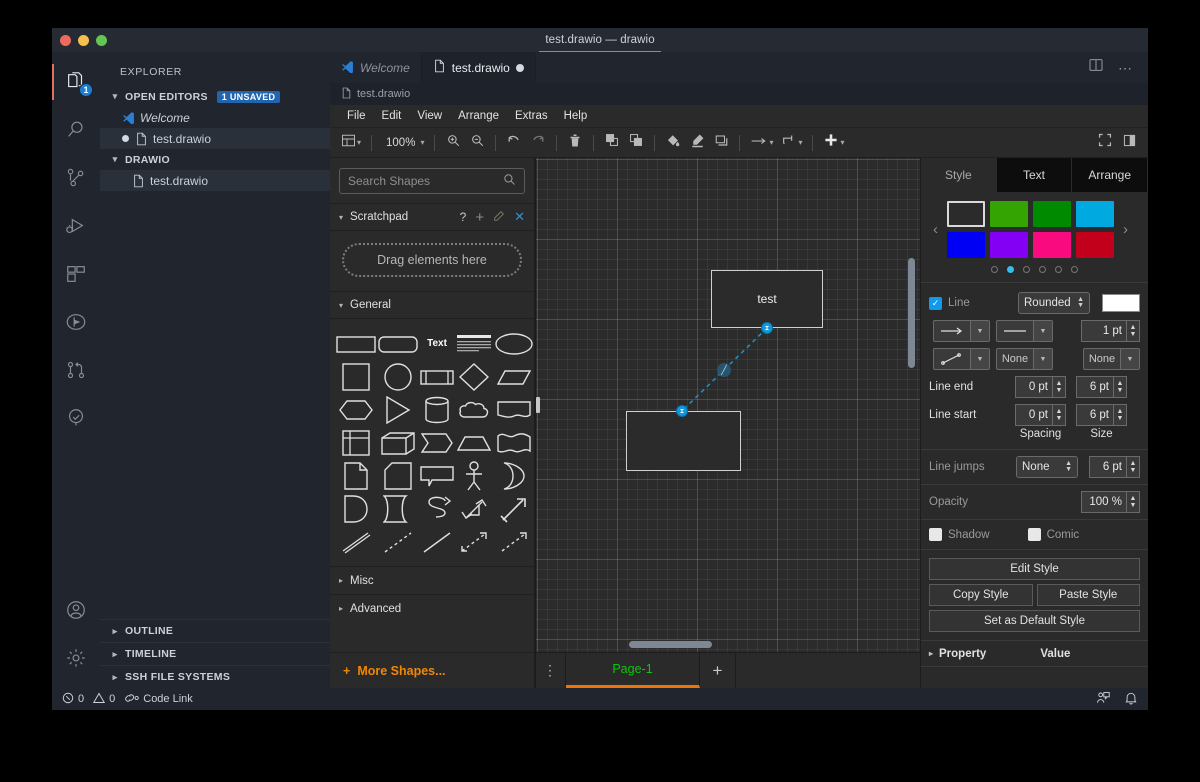  Describe the element at coordinates (1120, 415) in the screenshot. I see `line-start-size-stepper: ▲ ▼` at that location.